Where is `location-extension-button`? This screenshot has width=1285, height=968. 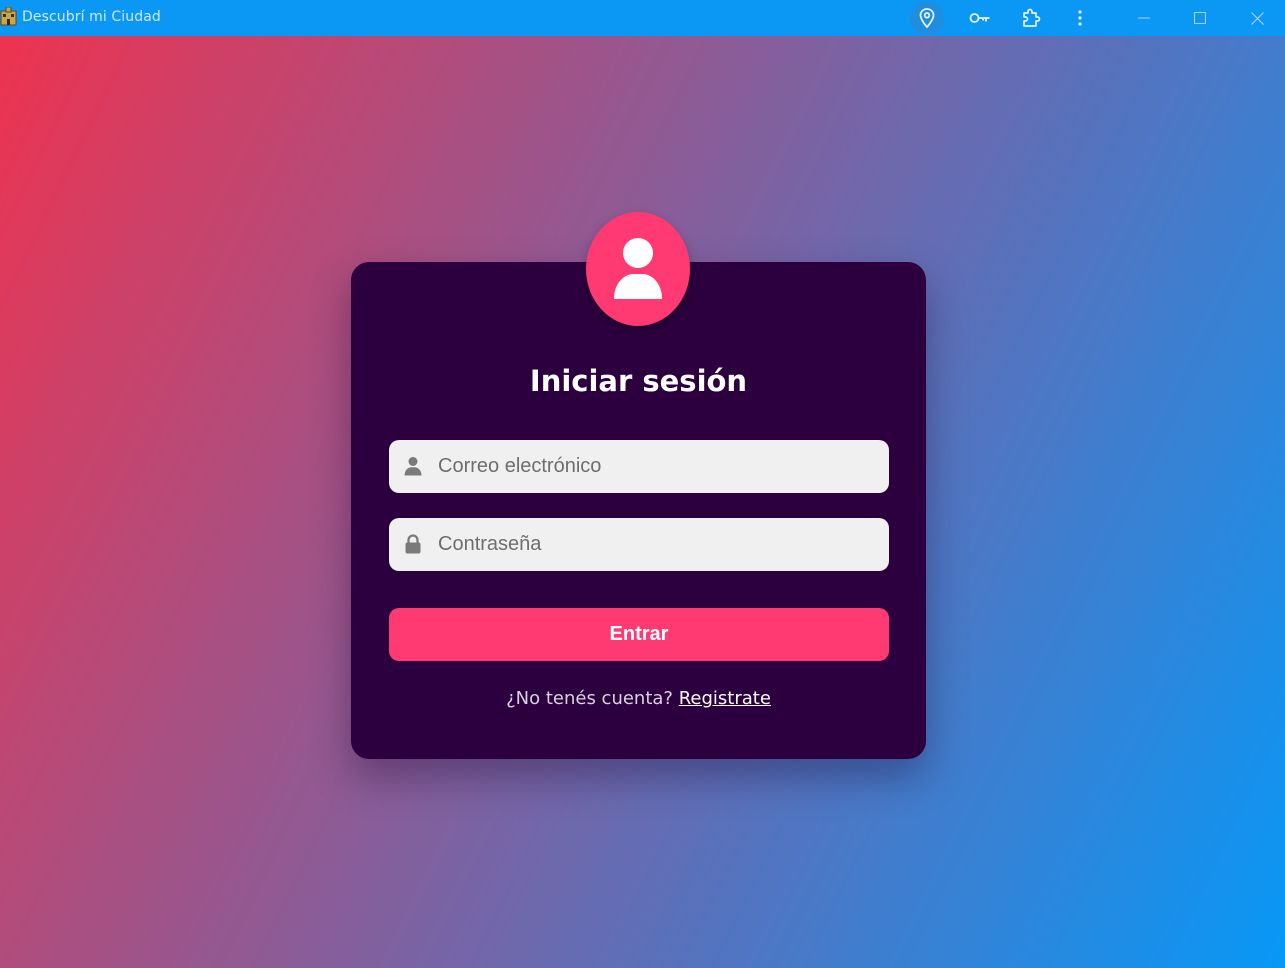
location-extension-button is located at coordinates (927, 18).